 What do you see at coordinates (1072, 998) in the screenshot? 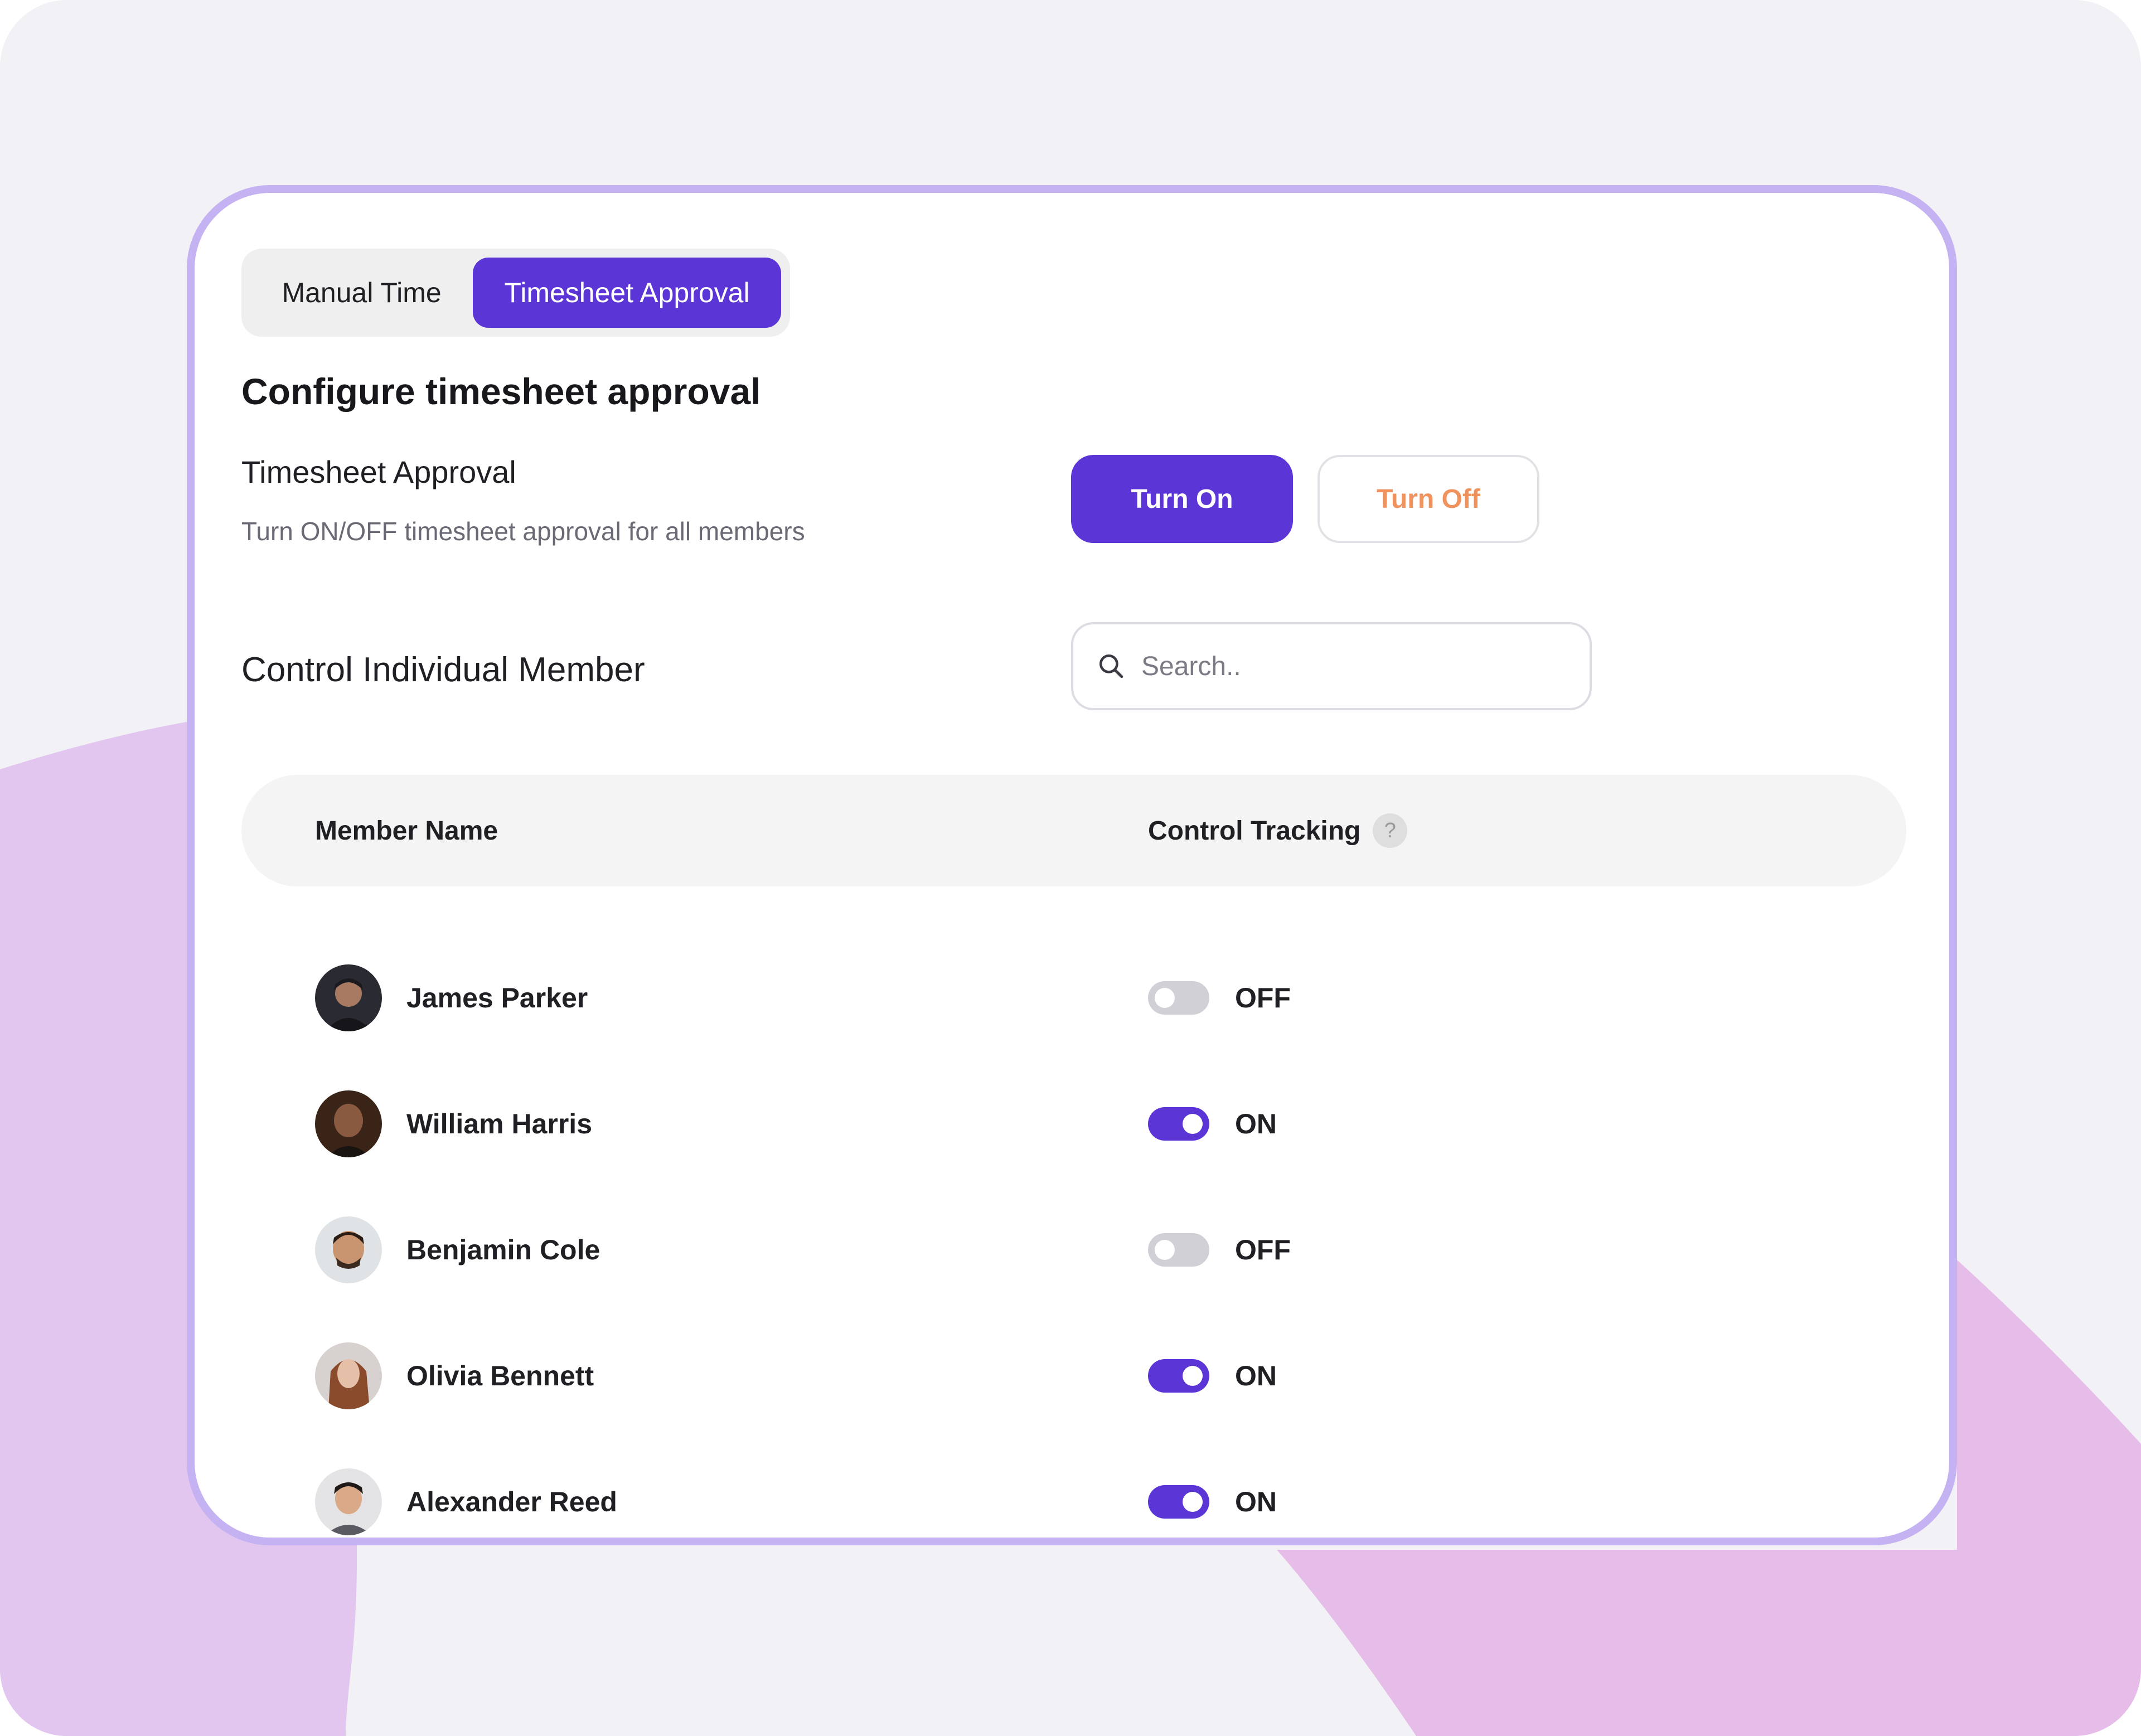
I see `member-row: James Parker OFF` at bounding box center [1072, 998].